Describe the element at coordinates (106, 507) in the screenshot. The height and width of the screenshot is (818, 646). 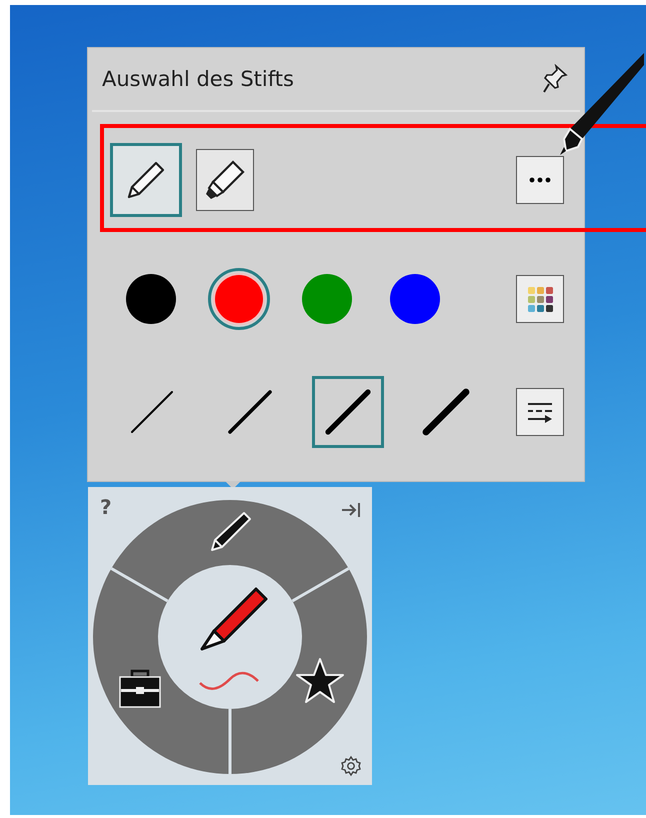
I see `help-button: ?` at that location.